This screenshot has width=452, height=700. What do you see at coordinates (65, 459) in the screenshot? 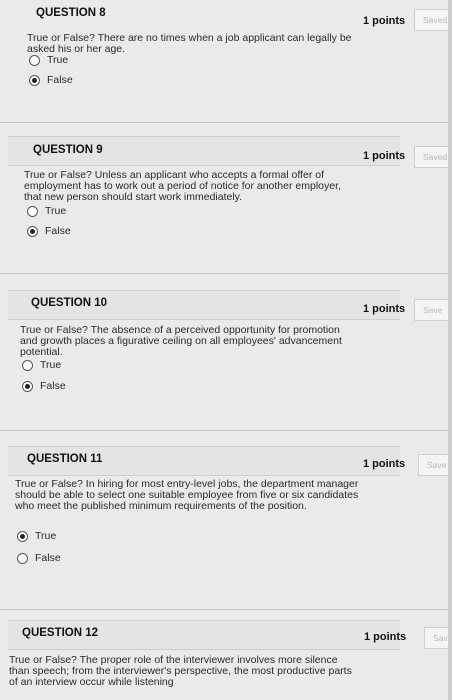
I see `question-11-title: QUESTION 11` at bounding box center [65, 459].